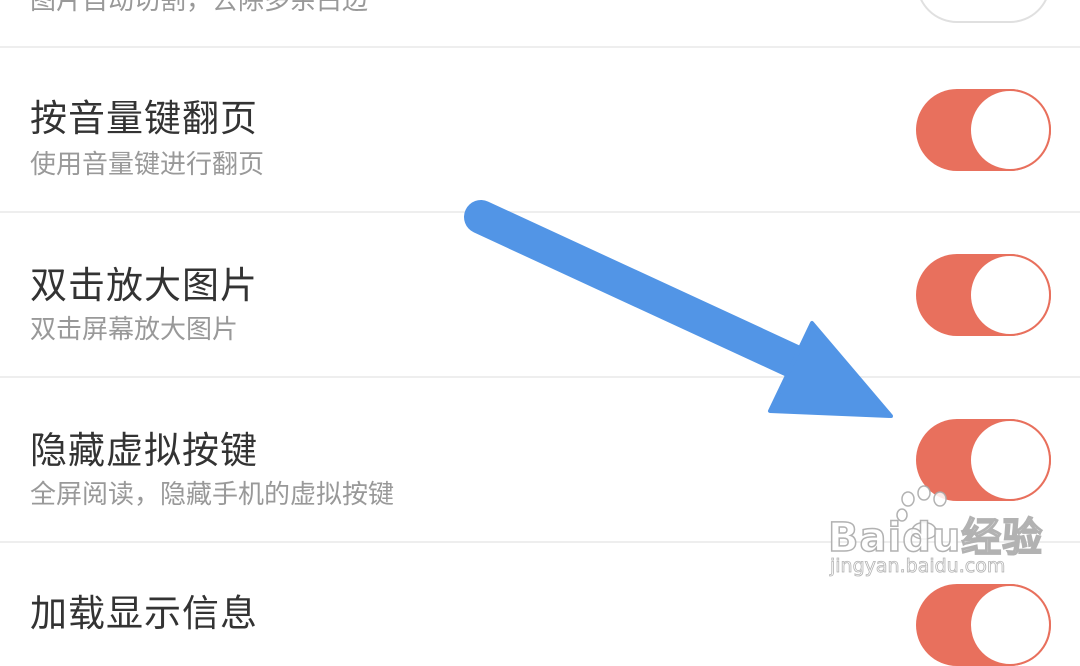 The width and height of the screenshot is (1080, 666). What do you see at coordinates (199, 8) in the screenshot?
I see `setting-subtitle: 图片自动切割，去除多余白边` at bounding box center [199, 8].